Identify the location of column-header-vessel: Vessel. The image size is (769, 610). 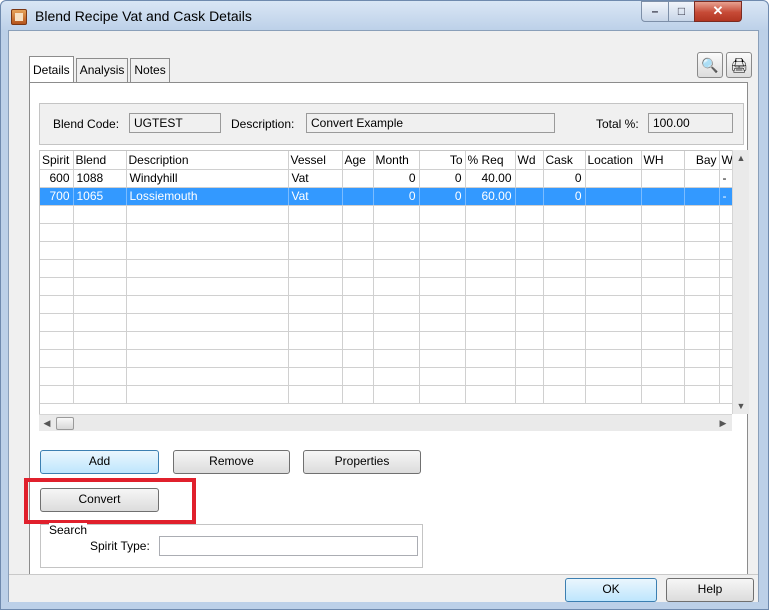
(315, 160).